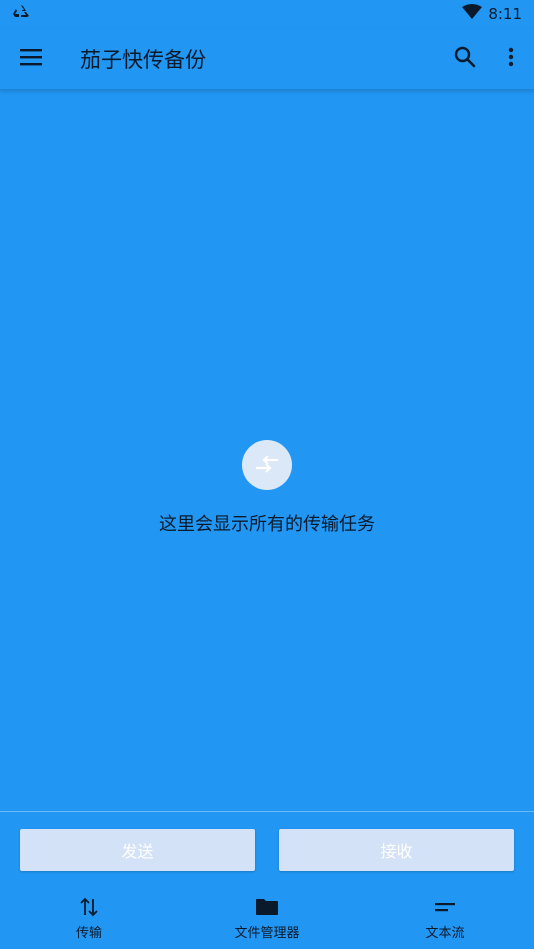 The image size is (534, 949). What do you see at coordinates (143, 59) in the screenshot?
I see `page-title: 茄子快传备份` at bounding box center [143, 59].